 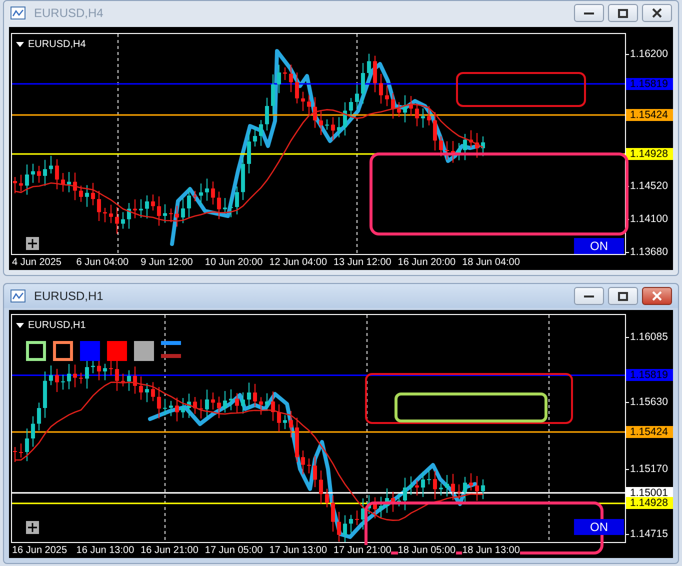 What do you see at coordinates (649, 403) in the screenshot?
I see `price-tick-label: 1.15630` at bounding box center [649, 403].